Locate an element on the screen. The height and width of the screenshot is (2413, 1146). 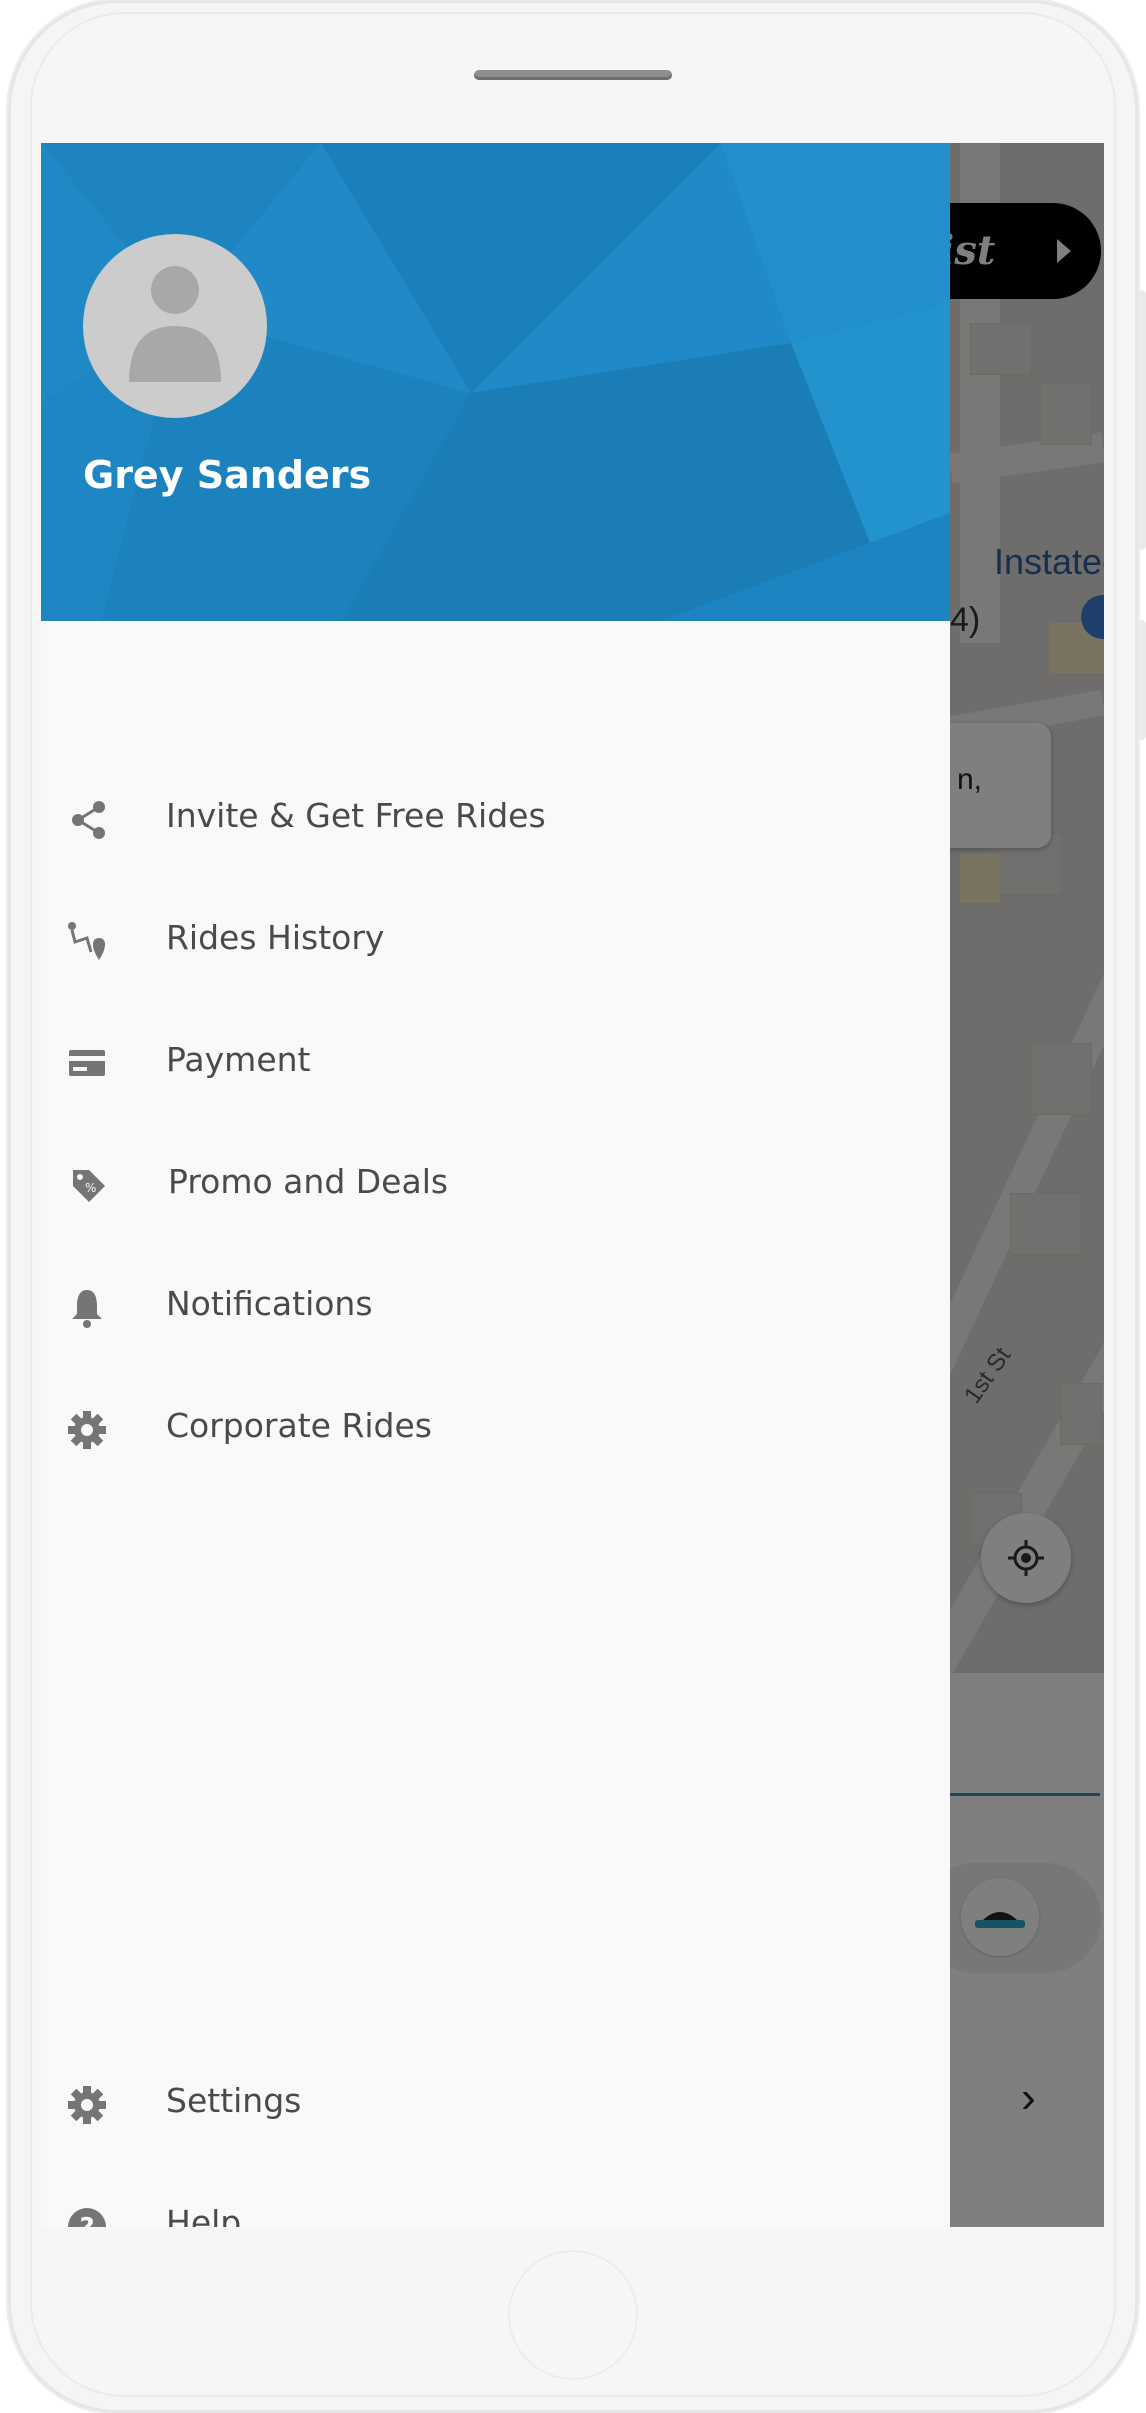
menu-item-promo: % Promo and Deals is located at coordinates (495, 1186).